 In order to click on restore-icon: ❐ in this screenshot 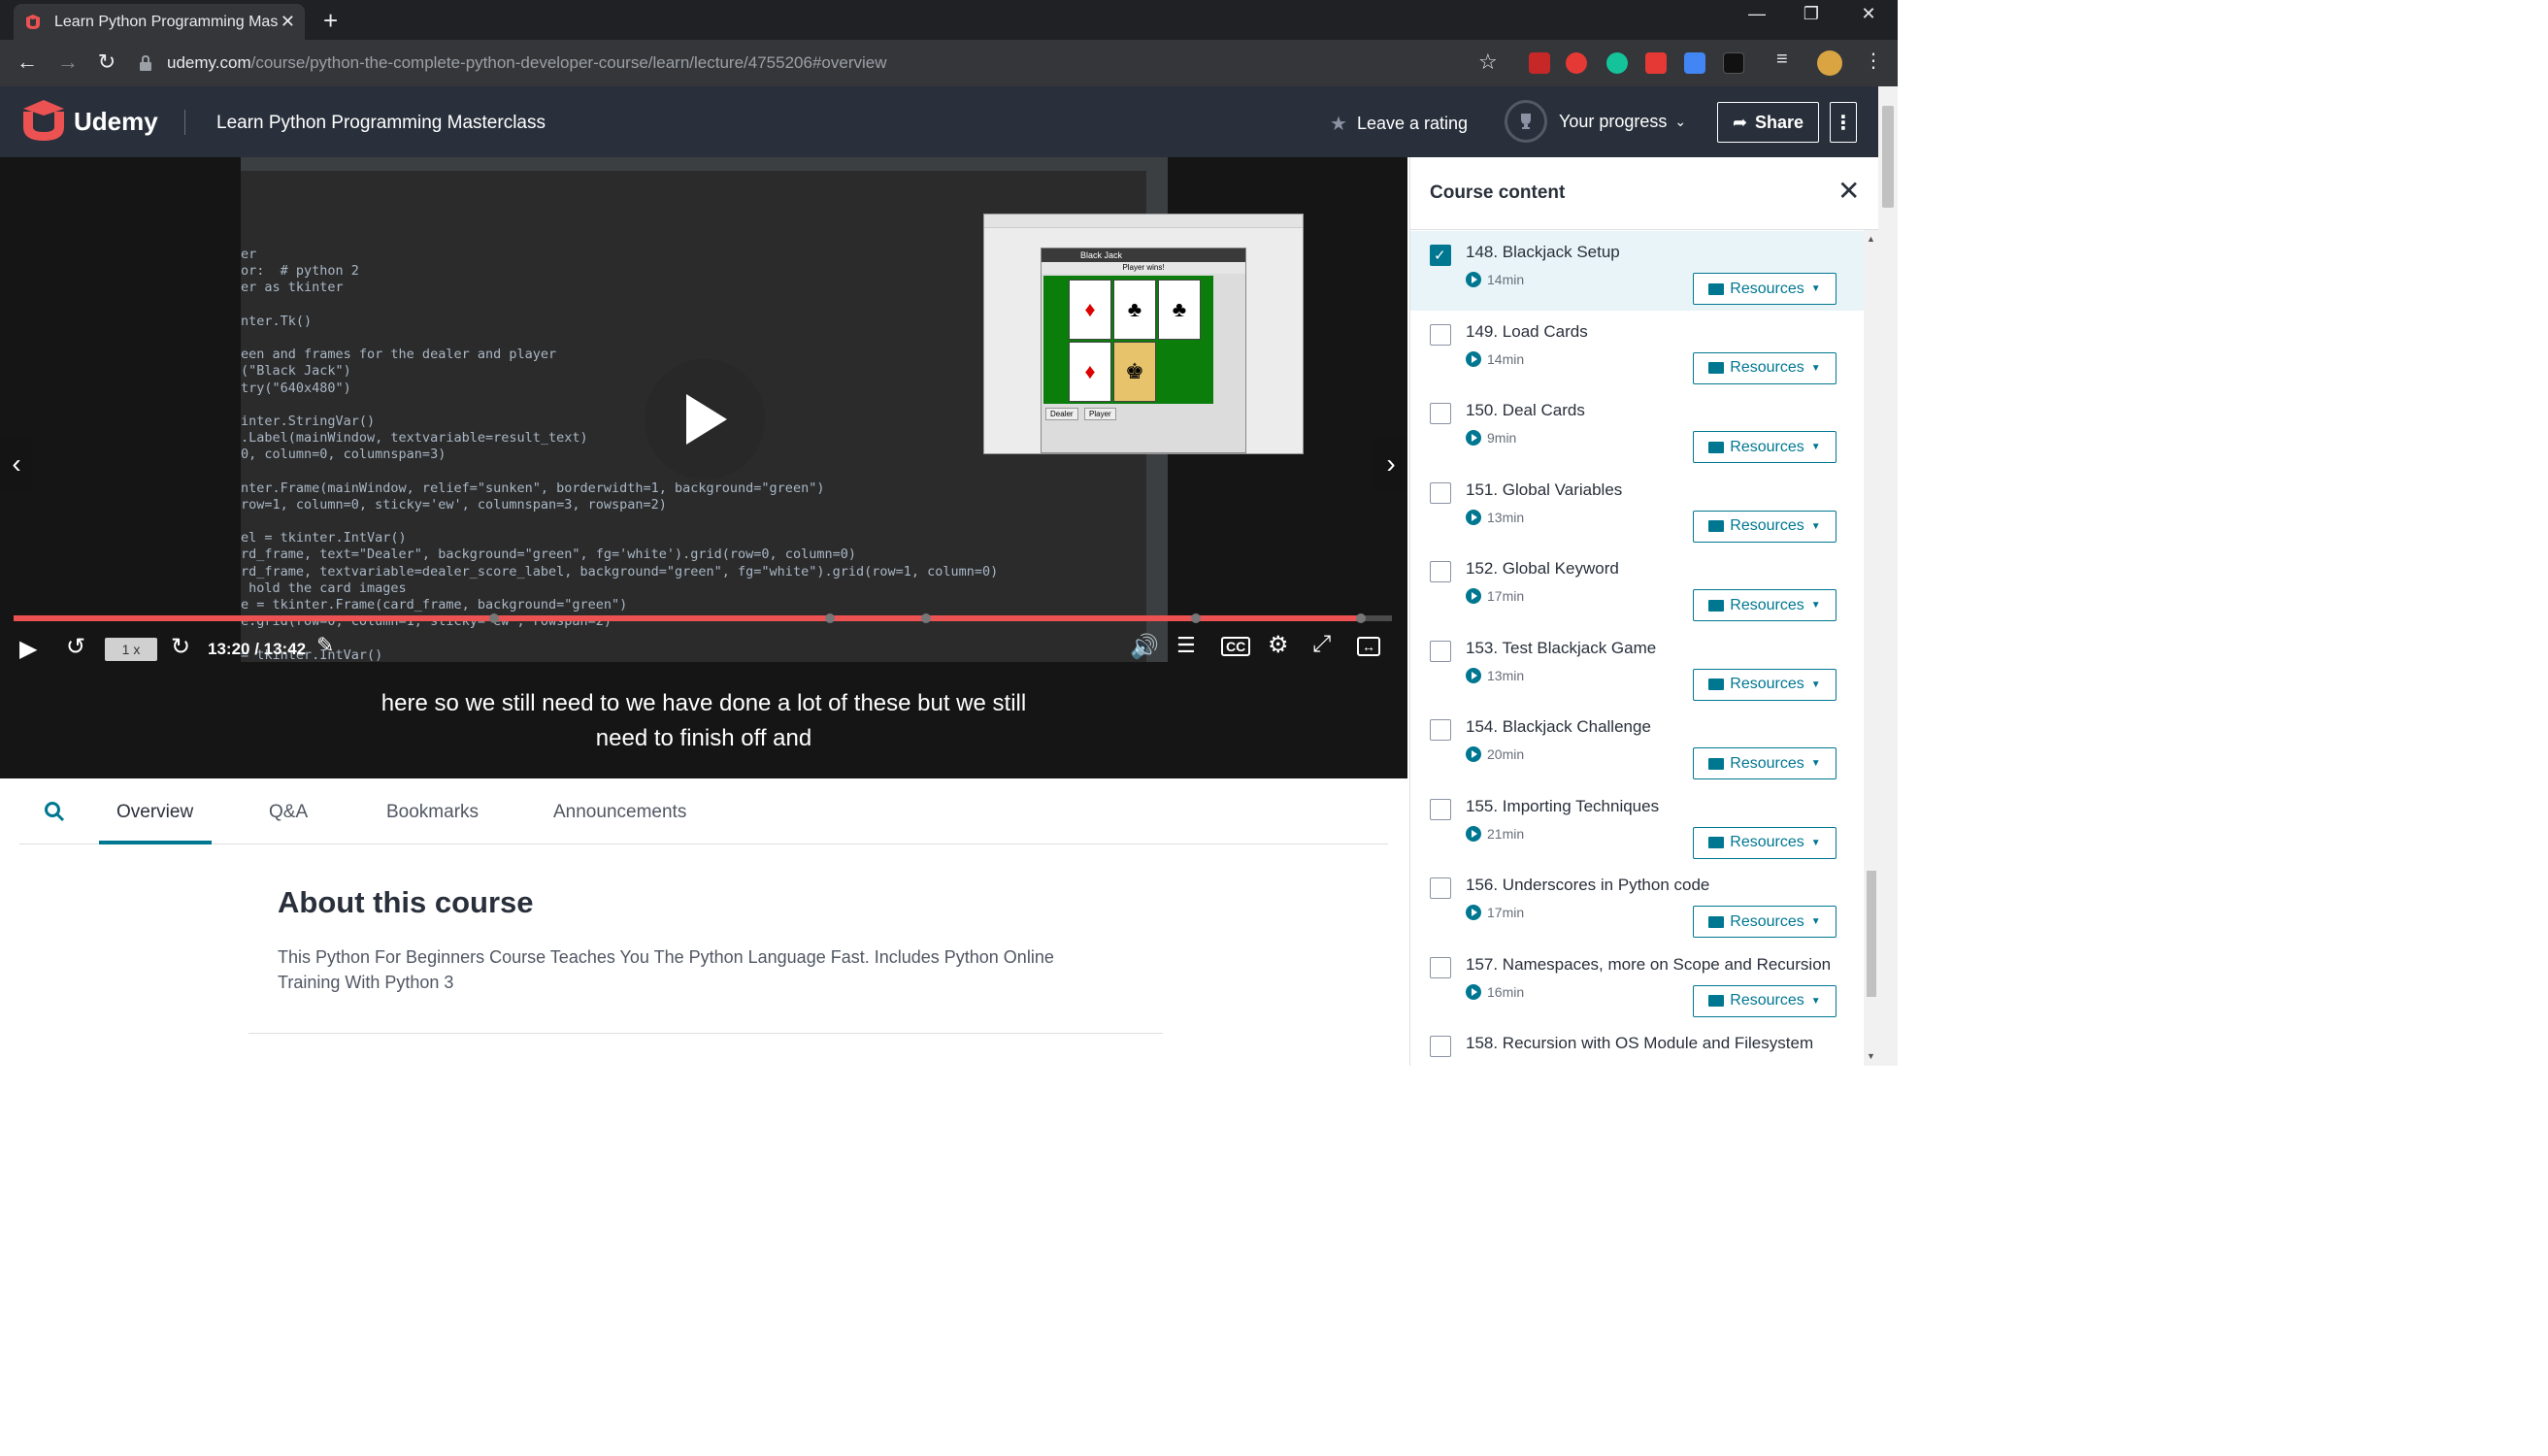, I will do `click(1811, 14)`.